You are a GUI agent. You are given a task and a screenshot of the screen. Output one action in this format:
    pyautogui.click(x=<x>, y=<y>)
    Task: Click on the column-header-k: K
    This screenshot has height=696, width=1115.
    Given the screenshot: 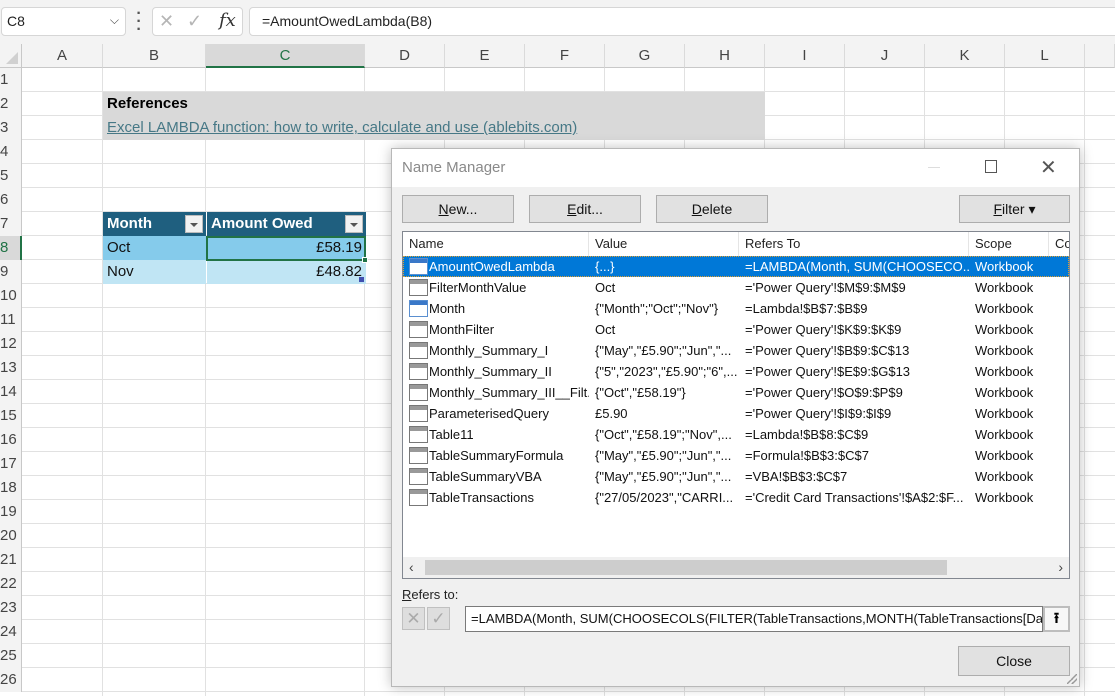 What is the action you would take?
    pyautogui.click(x=965, y=56)
    